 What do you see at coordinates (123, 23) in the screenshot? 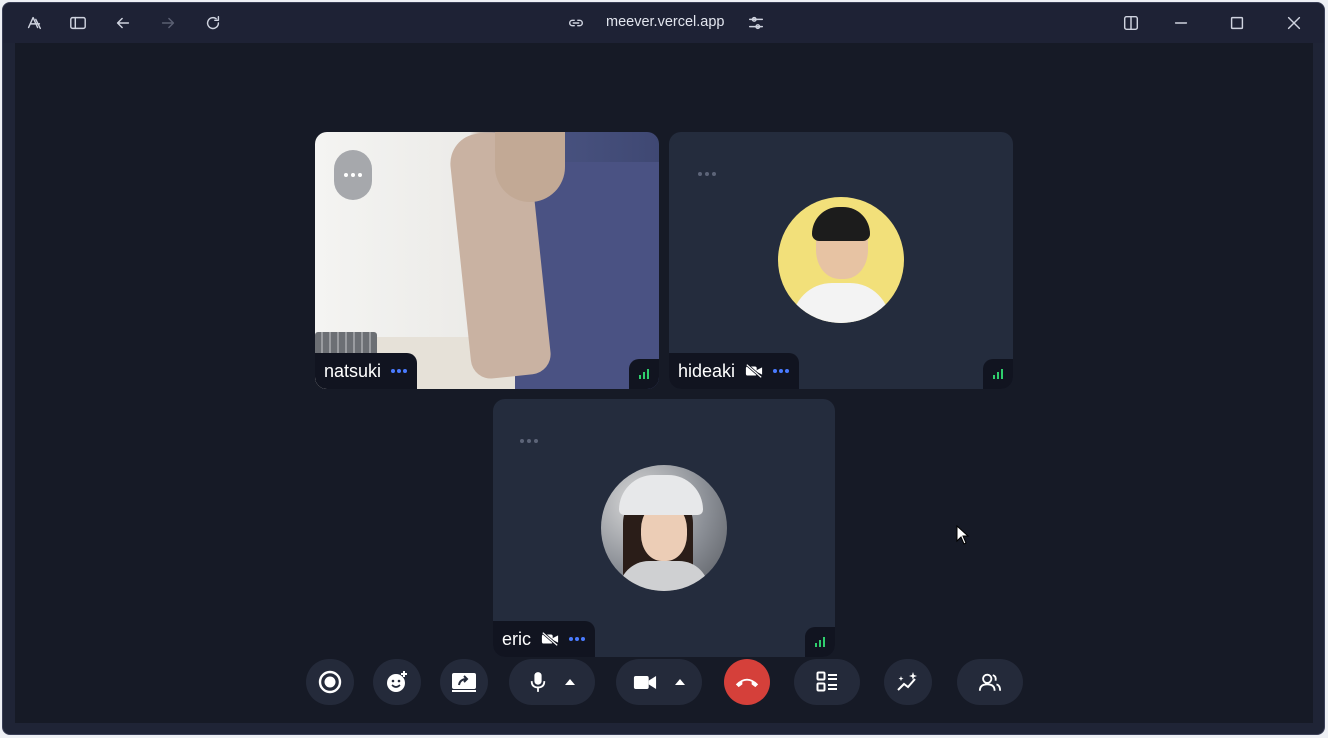
I see `back-icon` at bounding box center [123, 23].